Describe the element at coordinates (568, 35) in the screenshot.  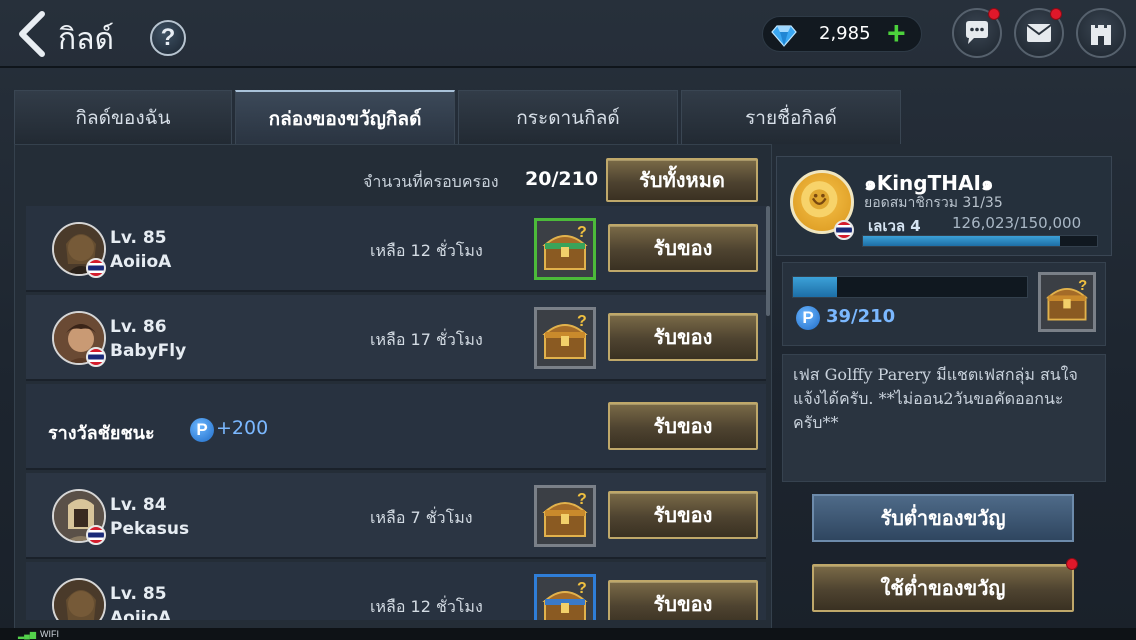
I see `top-bar: กิลด์ ? 2,985 +` at that location.